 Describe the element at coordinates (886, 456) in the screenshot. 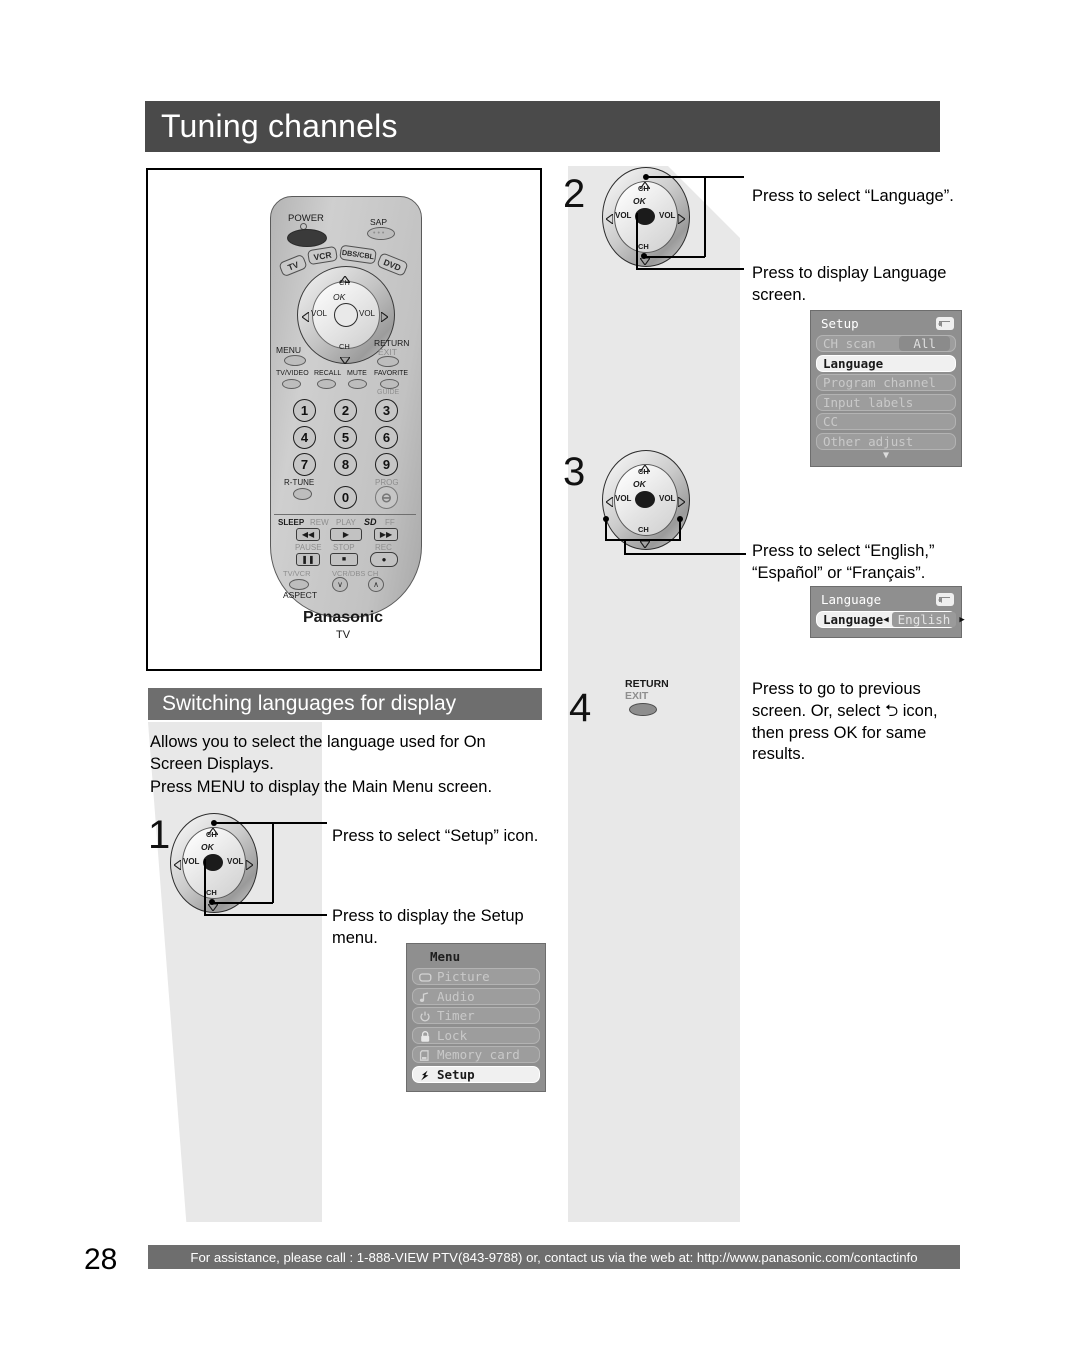

I see `osd-scroll-down-icon: ▼` at that location.